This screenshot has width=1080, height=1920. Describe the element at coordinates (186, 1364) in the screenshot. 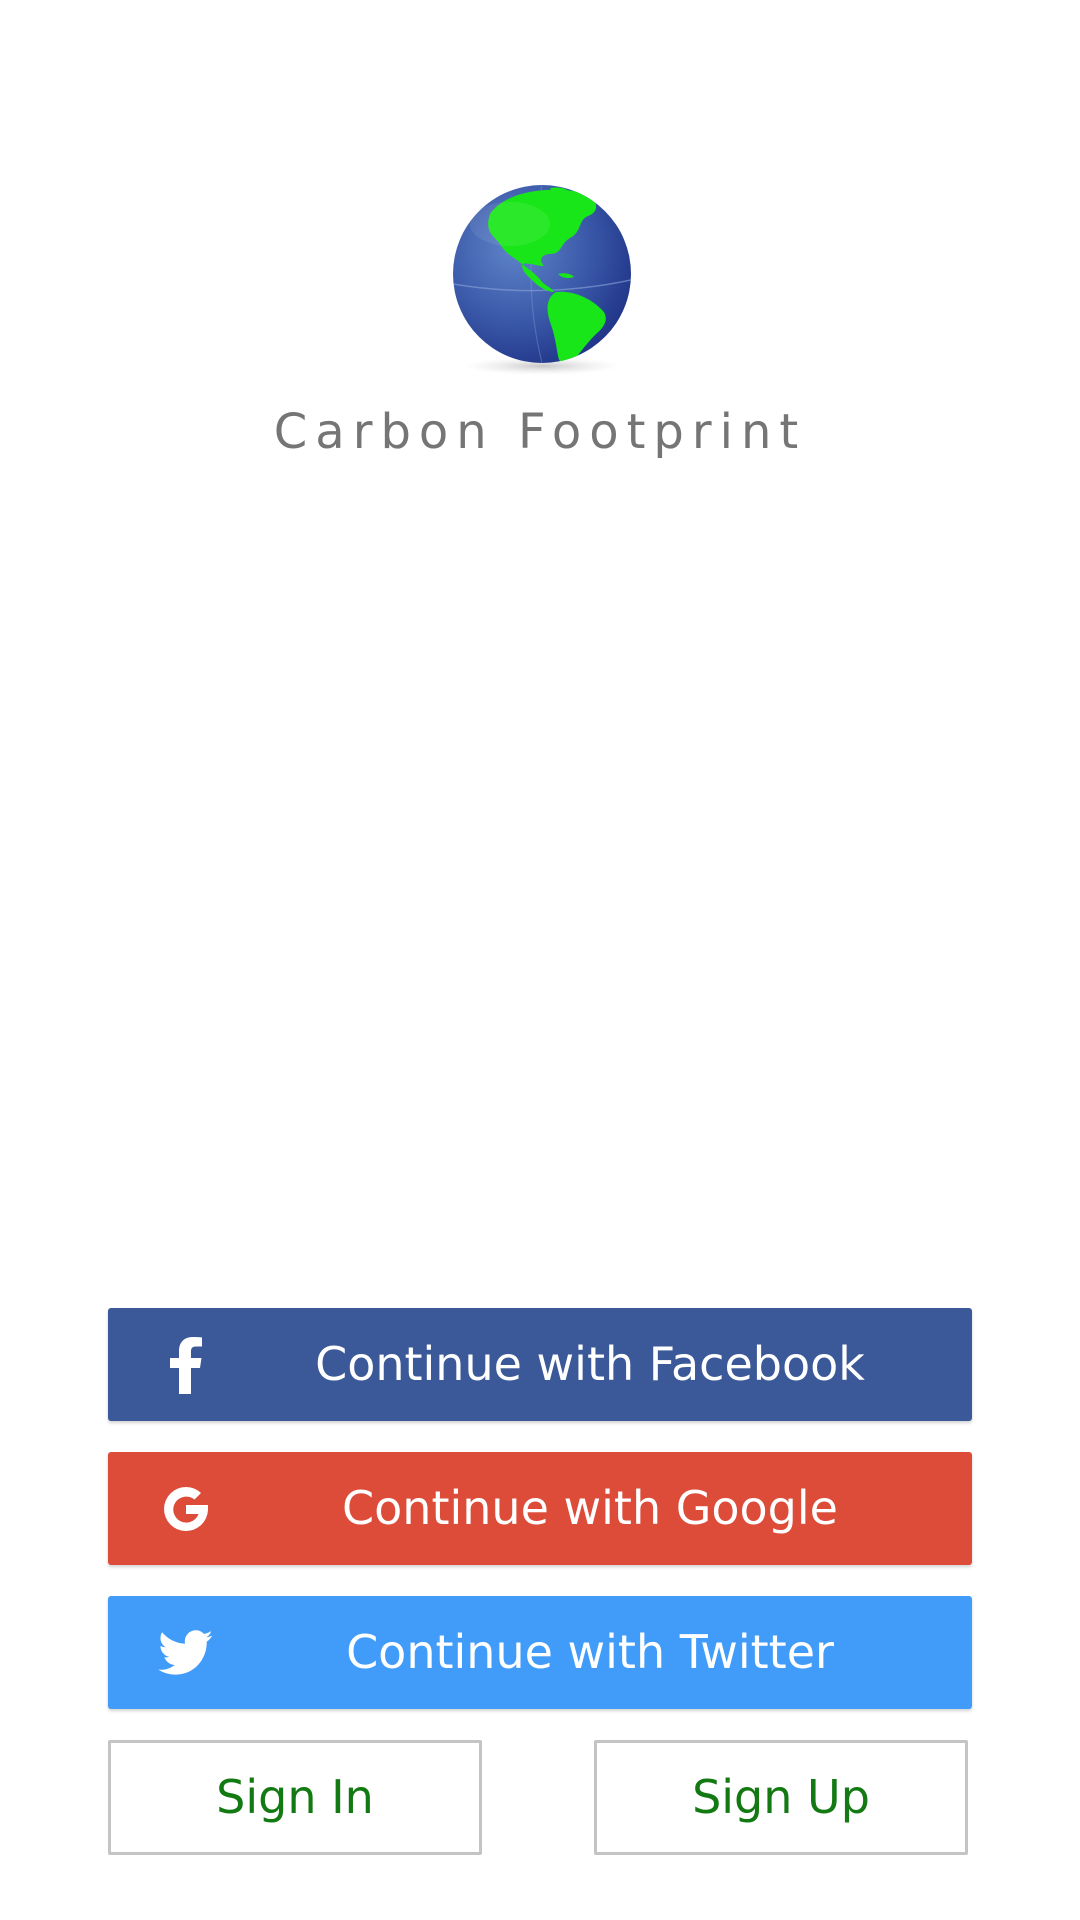

I see `facebook-icon` at that location.